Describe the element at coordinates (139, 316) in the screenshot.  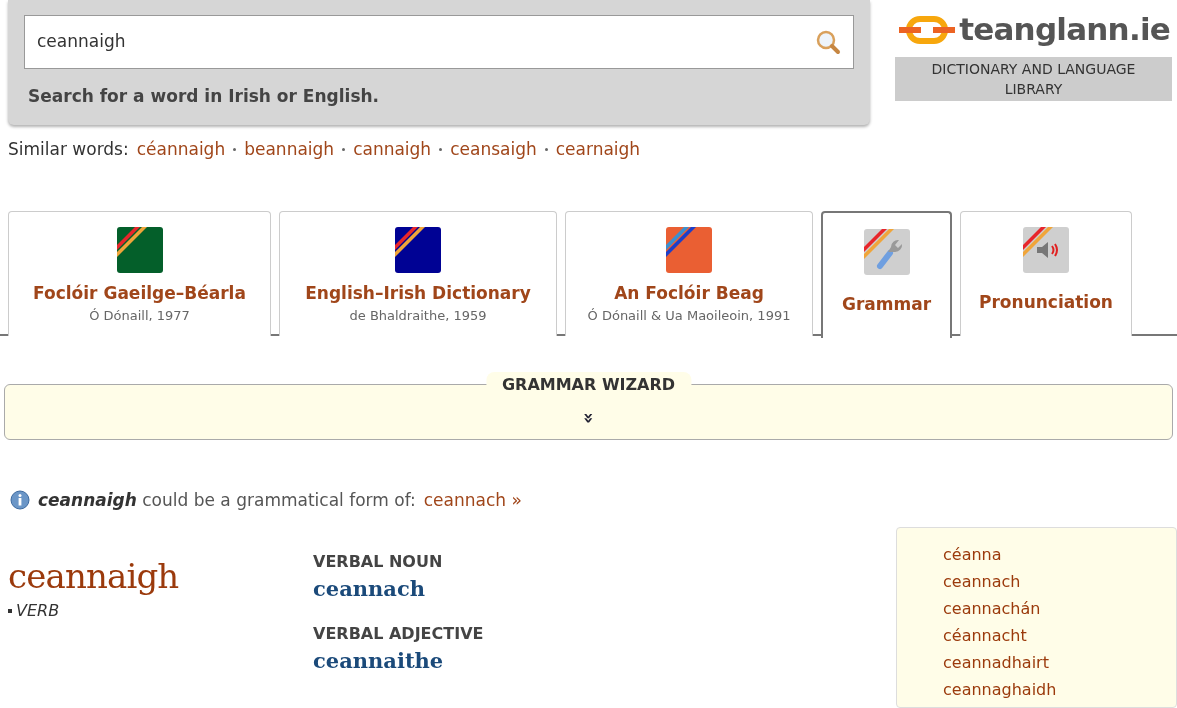
I see `tab-subtitle: Ó Dónaill, 1977` at that location.